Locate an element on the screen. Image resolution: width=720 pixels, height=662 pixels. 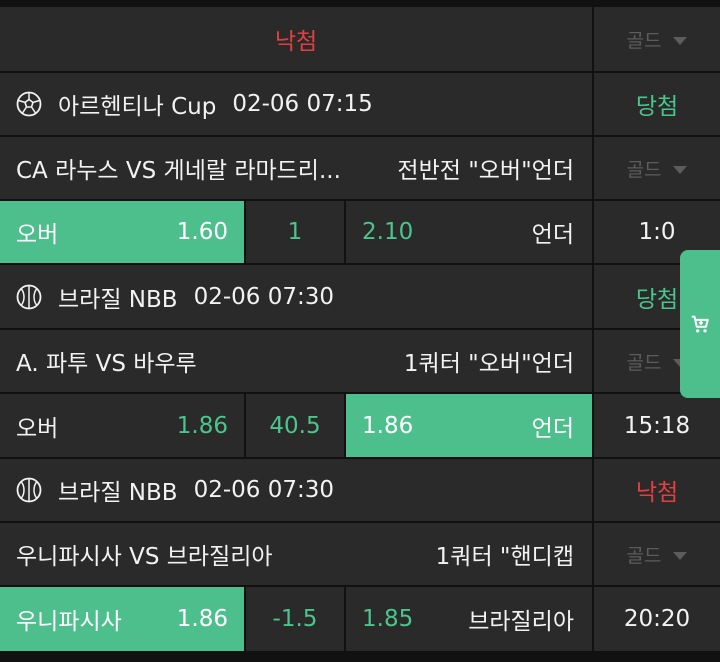
league-row: 아르헨티나 Cup 02-06 07:15 당첨 is located at coordinates (360, 105).